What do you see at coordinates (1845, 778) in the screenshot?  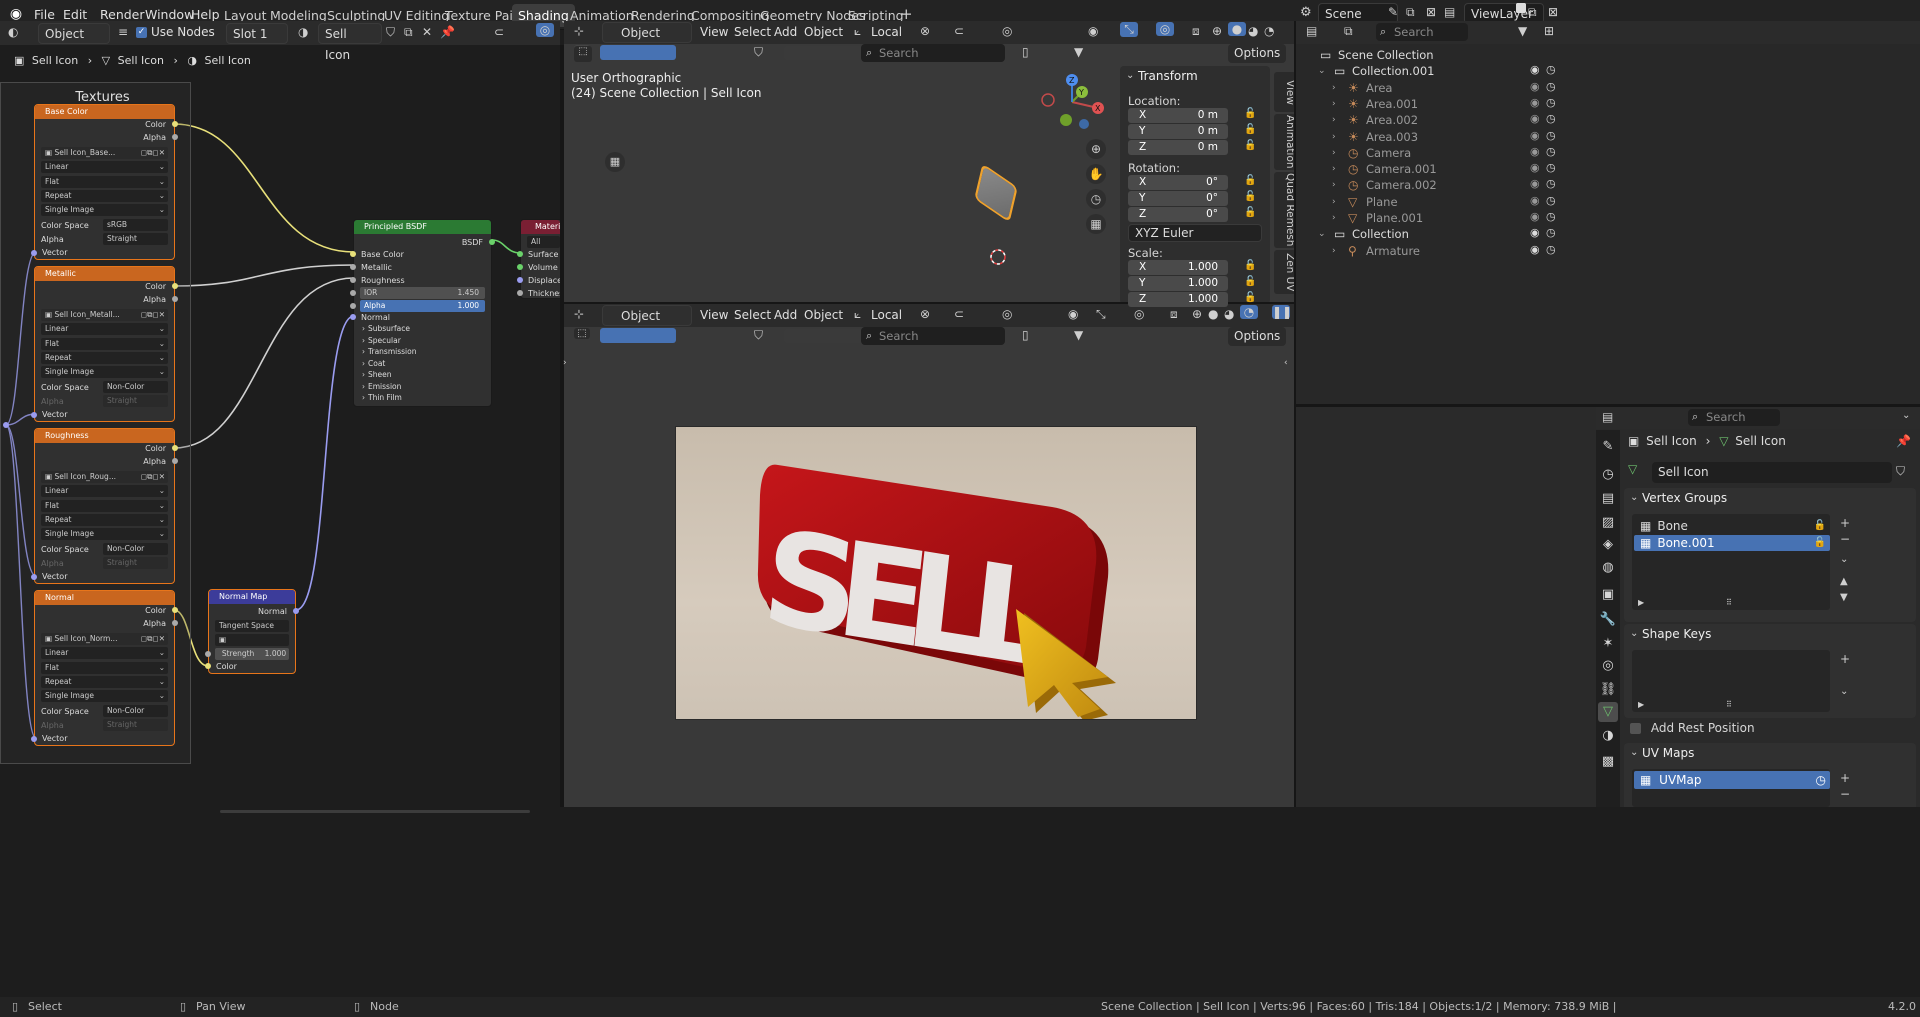 I see `add-icon: +` at bounding box center [1845, 778].